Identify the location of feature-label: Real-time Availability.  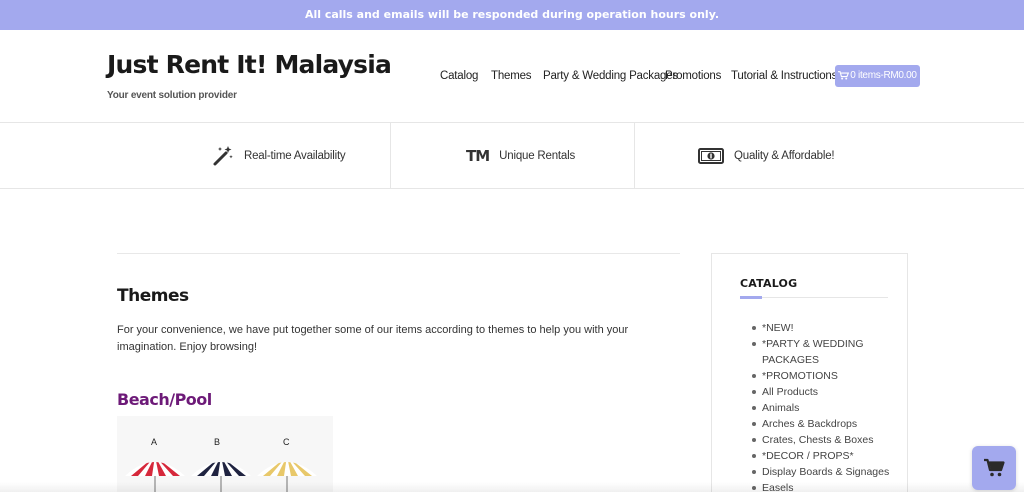
(295, 156).